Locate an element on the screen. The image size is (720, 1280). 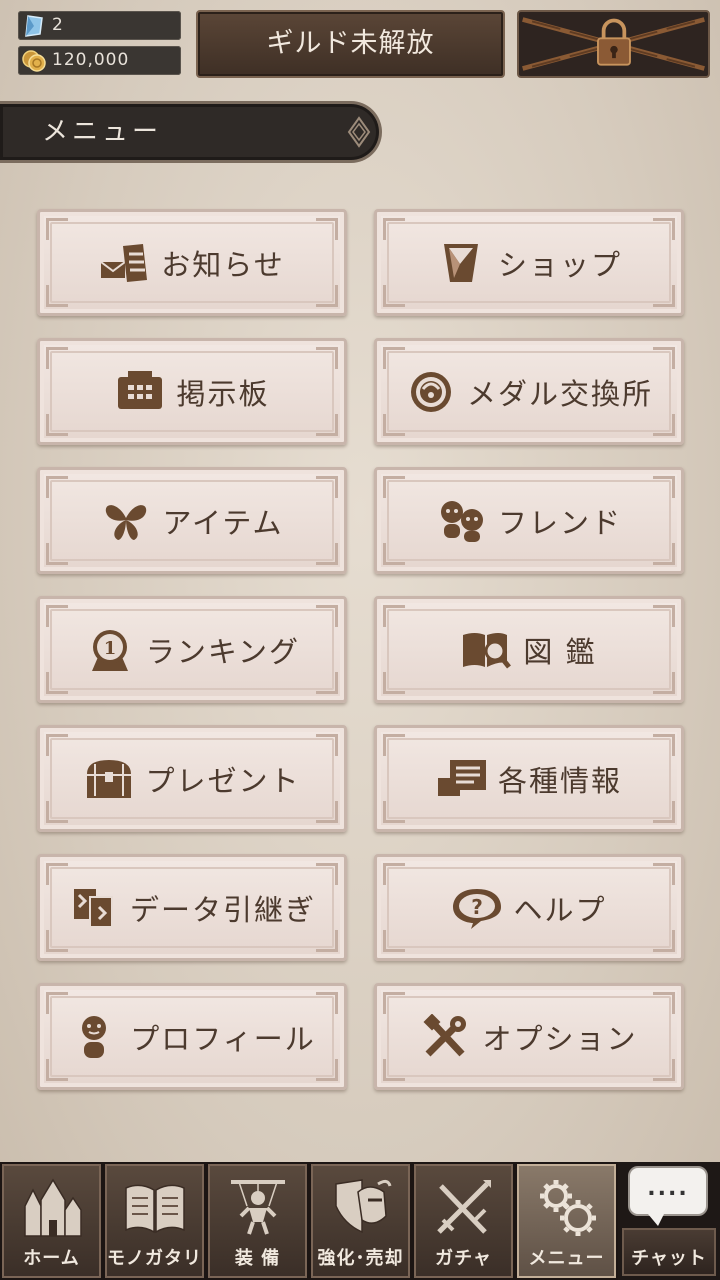
encyclopedia-button: 図 鑑 is located at coordinates (529, 649).